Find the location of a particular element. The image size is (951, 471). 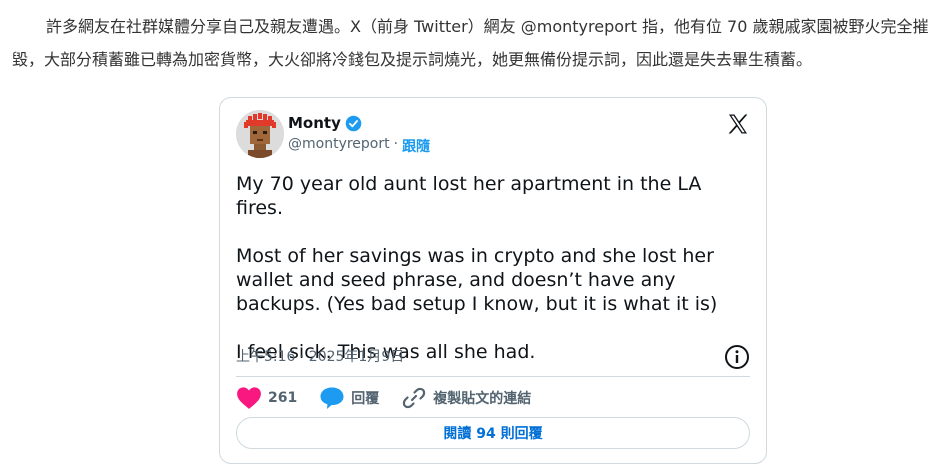

copy-link-button: 複製貼文的連結 is located at coordinates (466, 398).